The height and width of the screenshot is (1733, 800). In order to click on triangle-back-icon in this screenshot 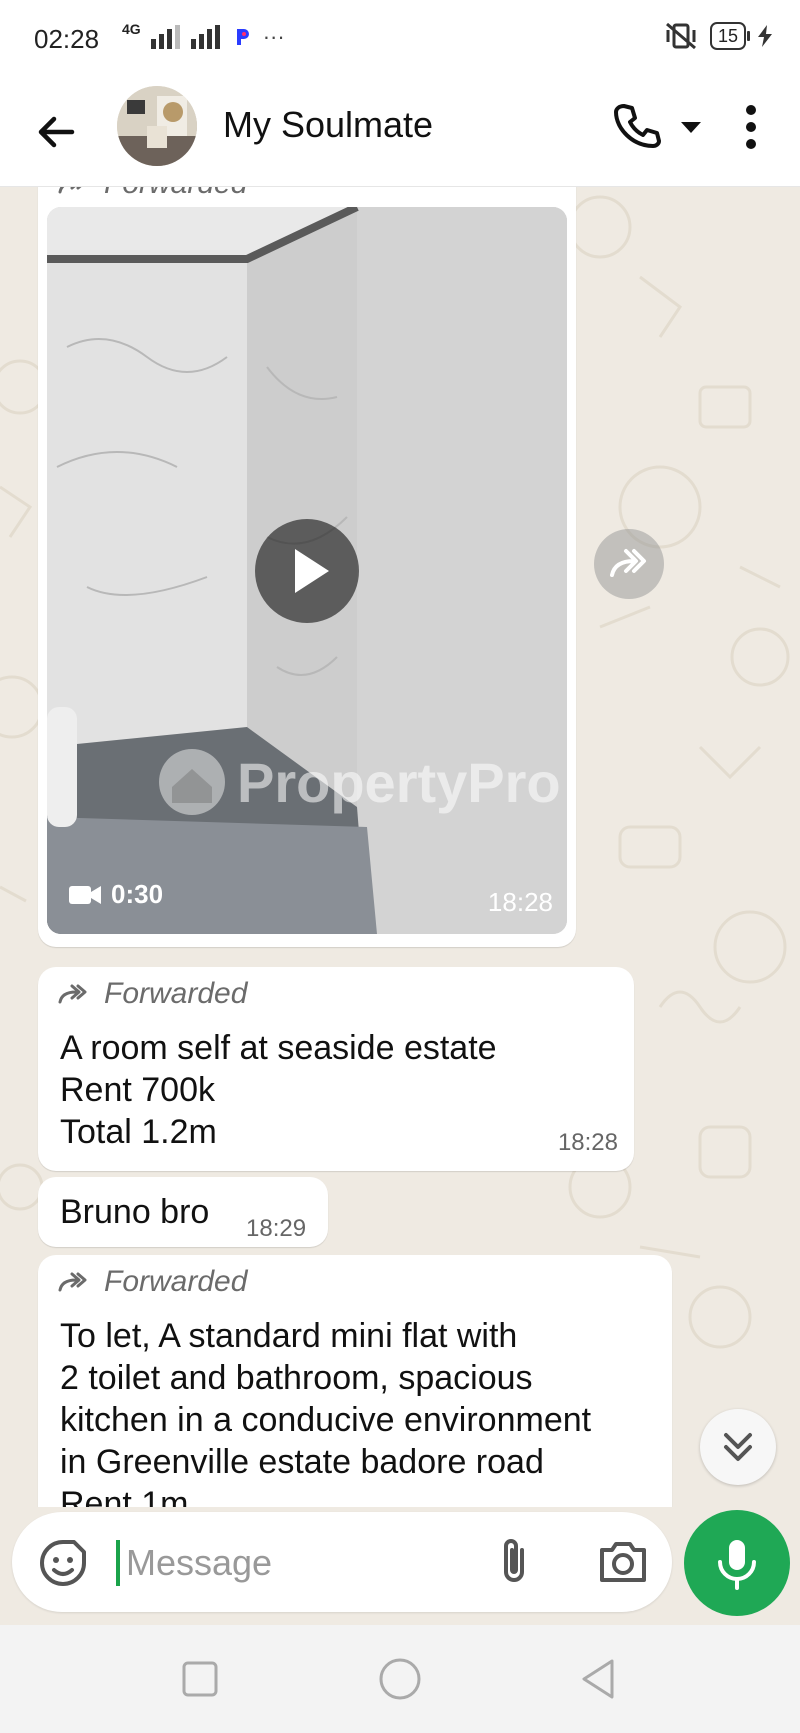, I will do `click(598, 1679)`.